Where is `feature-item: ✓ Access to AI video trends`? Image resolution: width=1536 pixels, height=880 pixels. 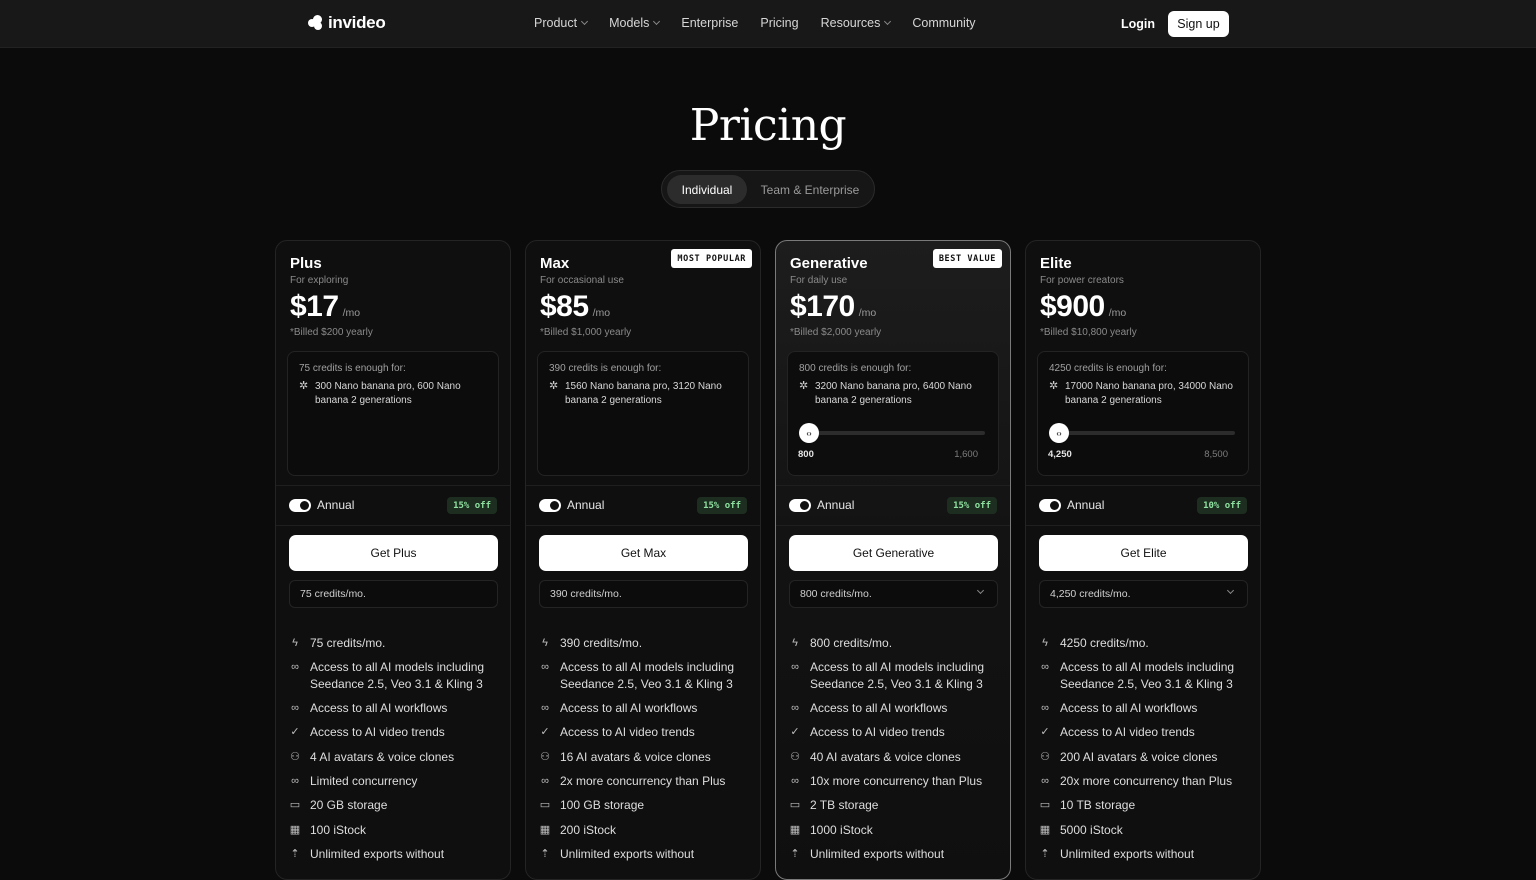 feature-item: ✓ Access to AI video trends is located at coordinates (645, 732).